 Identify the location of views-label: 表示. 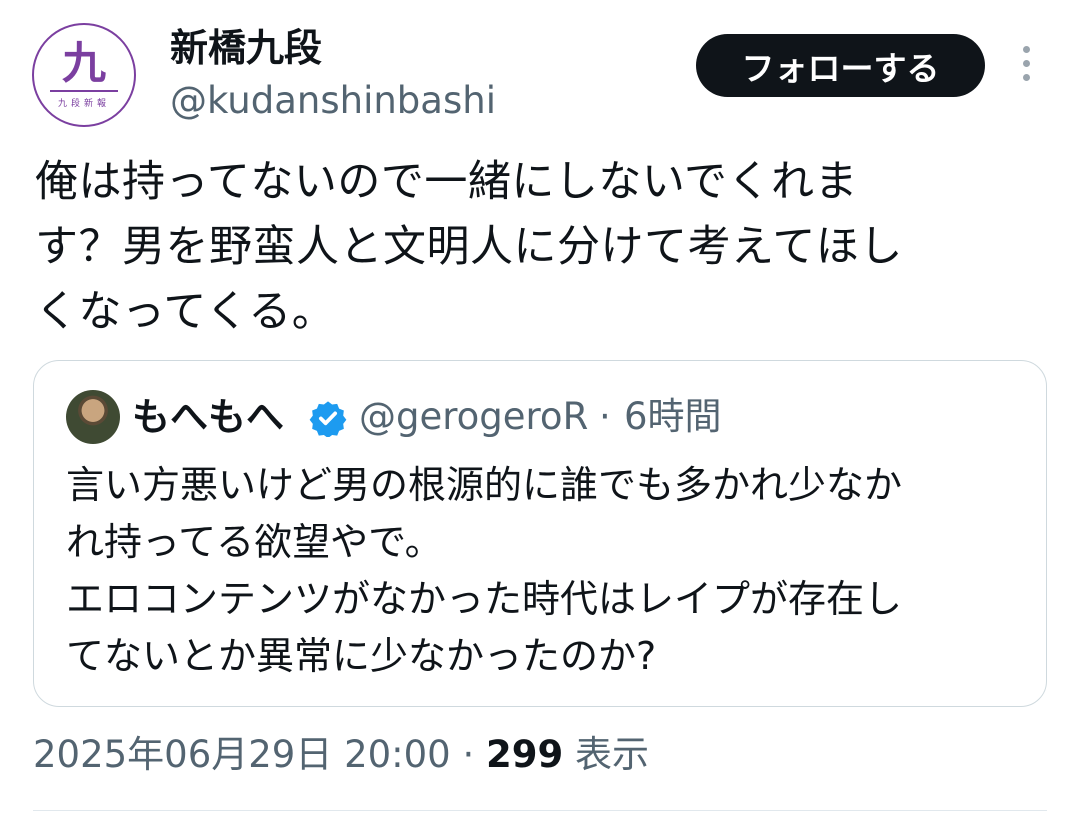
(606, 754).